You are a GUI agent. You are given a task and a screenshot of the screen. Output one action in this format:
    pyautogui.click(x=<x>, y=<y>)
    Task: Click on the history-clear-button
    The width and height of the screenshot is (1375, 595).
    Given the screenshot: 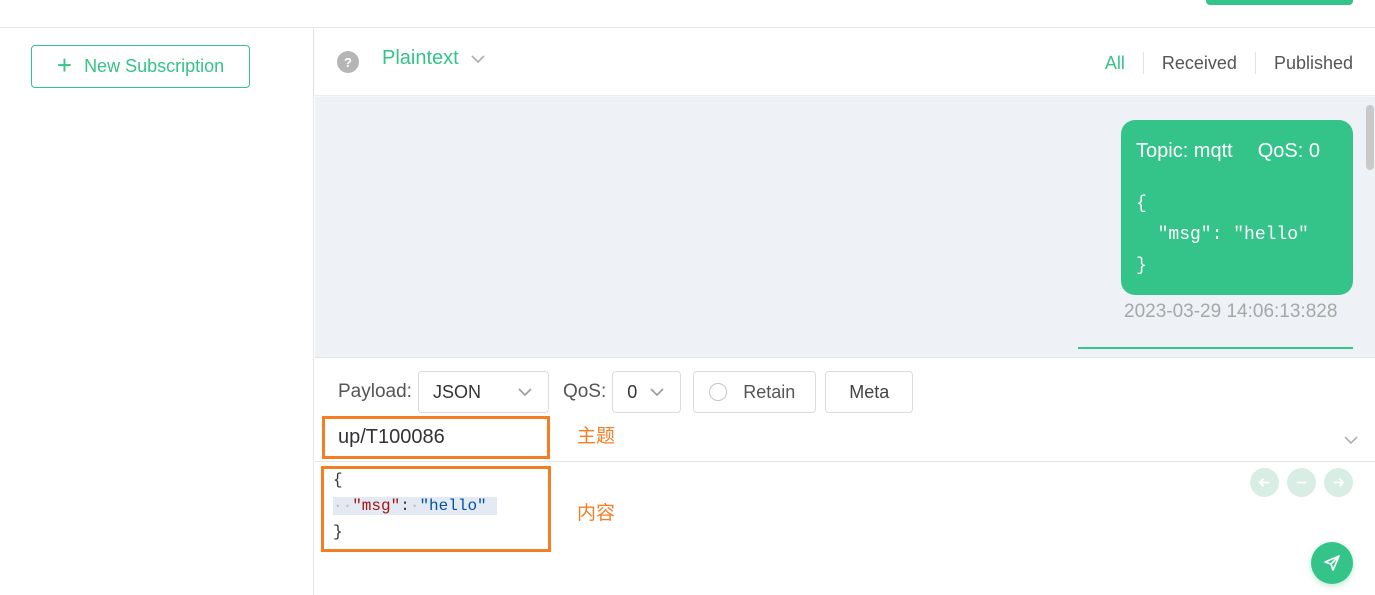 What is the action you would take?
    pyautogui.click(x=1301, y=482)
    